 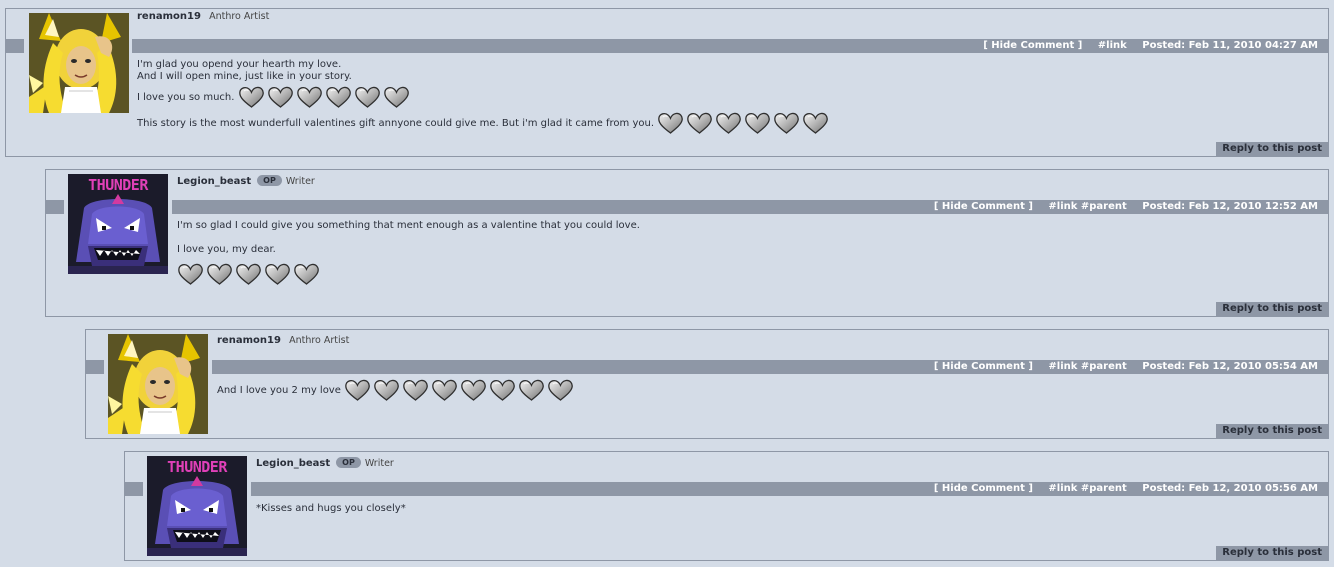 I want to click on comment-line: And I love you 2 my love, so click(x=279, y=390).